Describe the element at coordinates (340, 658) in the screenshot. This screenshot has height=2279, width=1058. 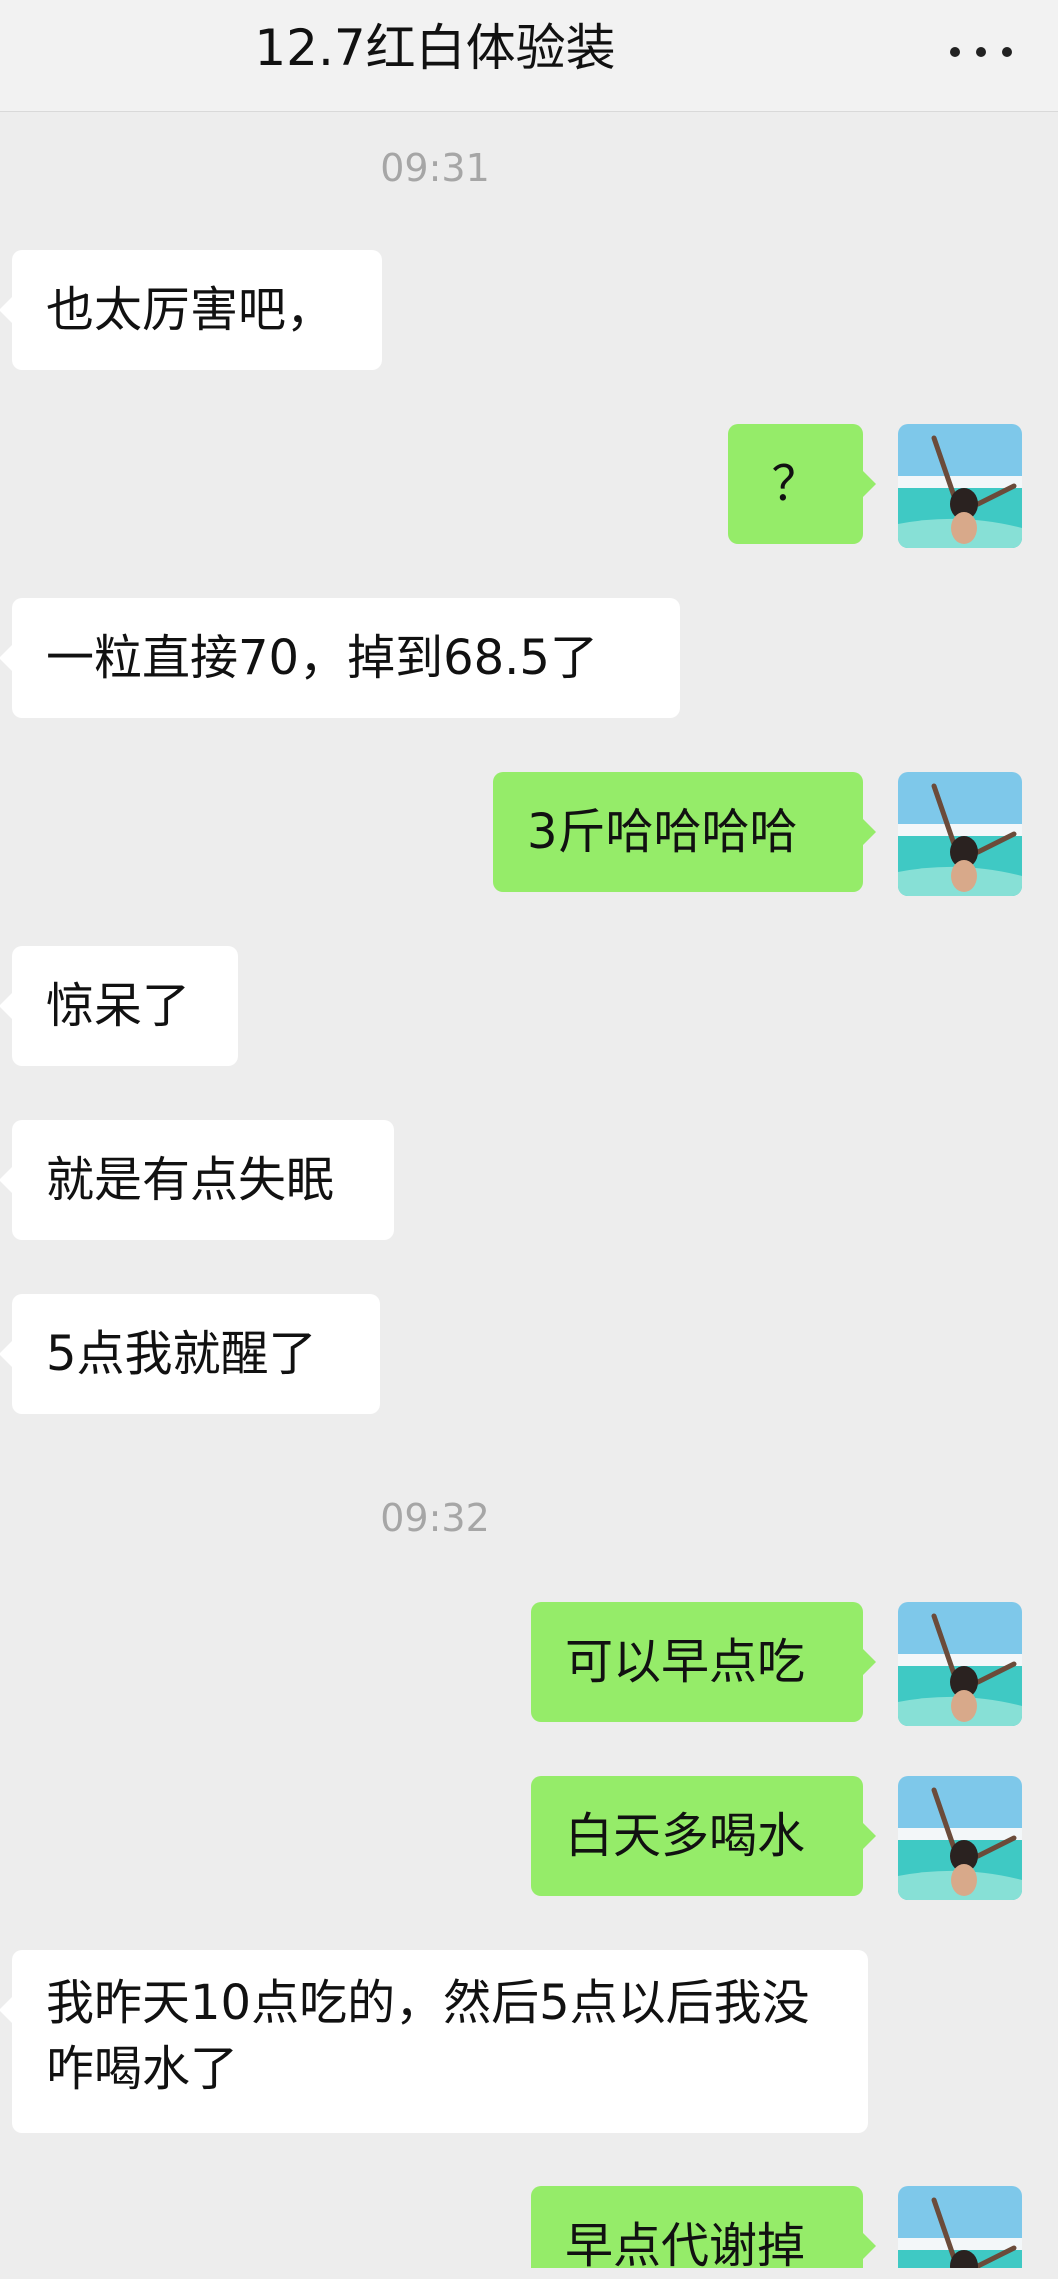
I see `message-bubble-incoming: 一粒直接70，掉到68.5了` at that location.